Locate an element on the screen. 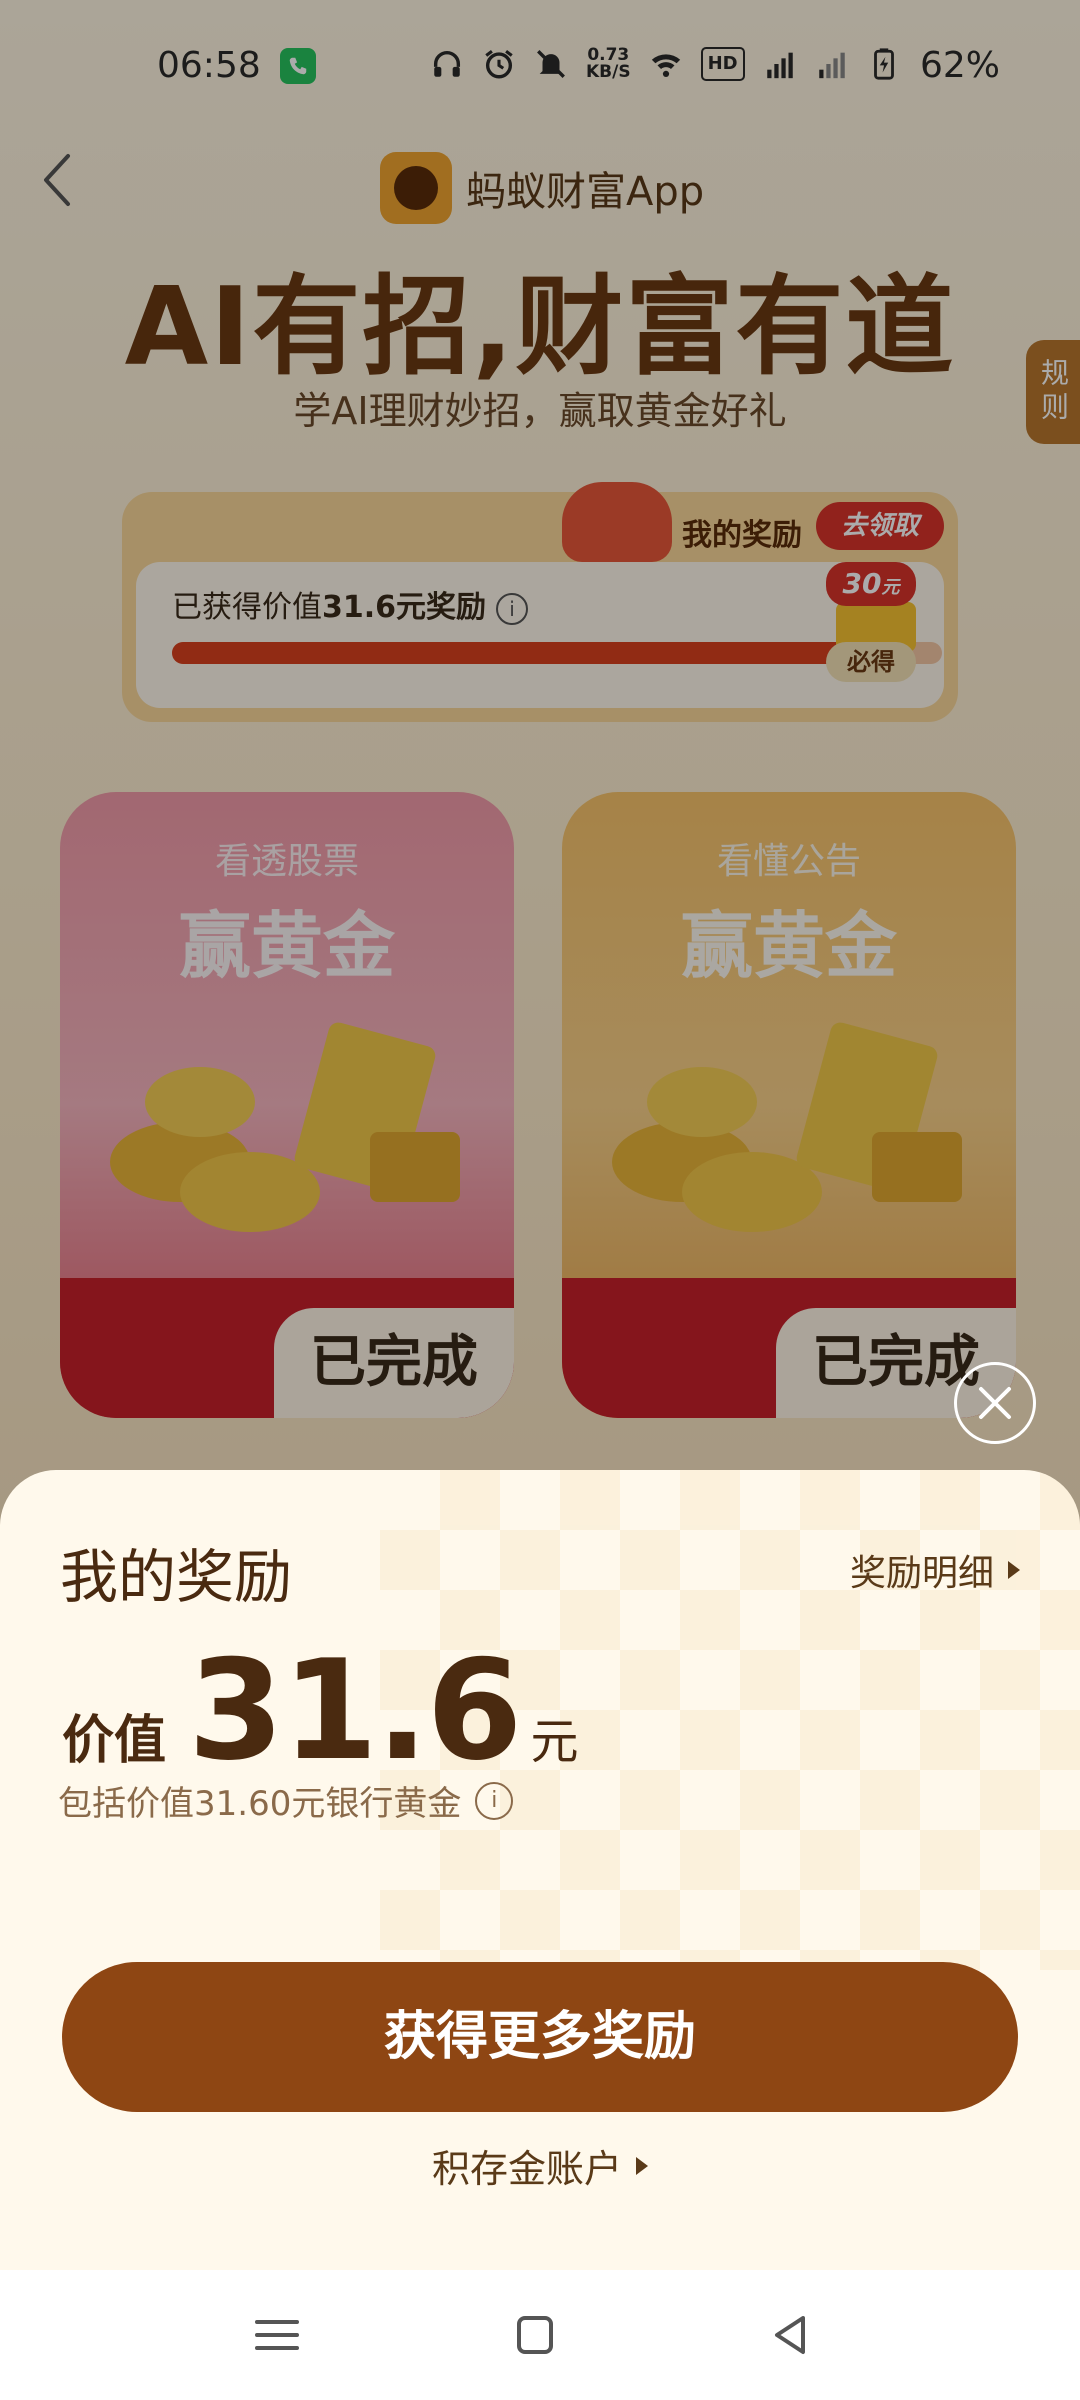 Image resolution: width=1080 pixels, height=2400 pixels. value-unit: 元 is located at coordinates (554, 1742).